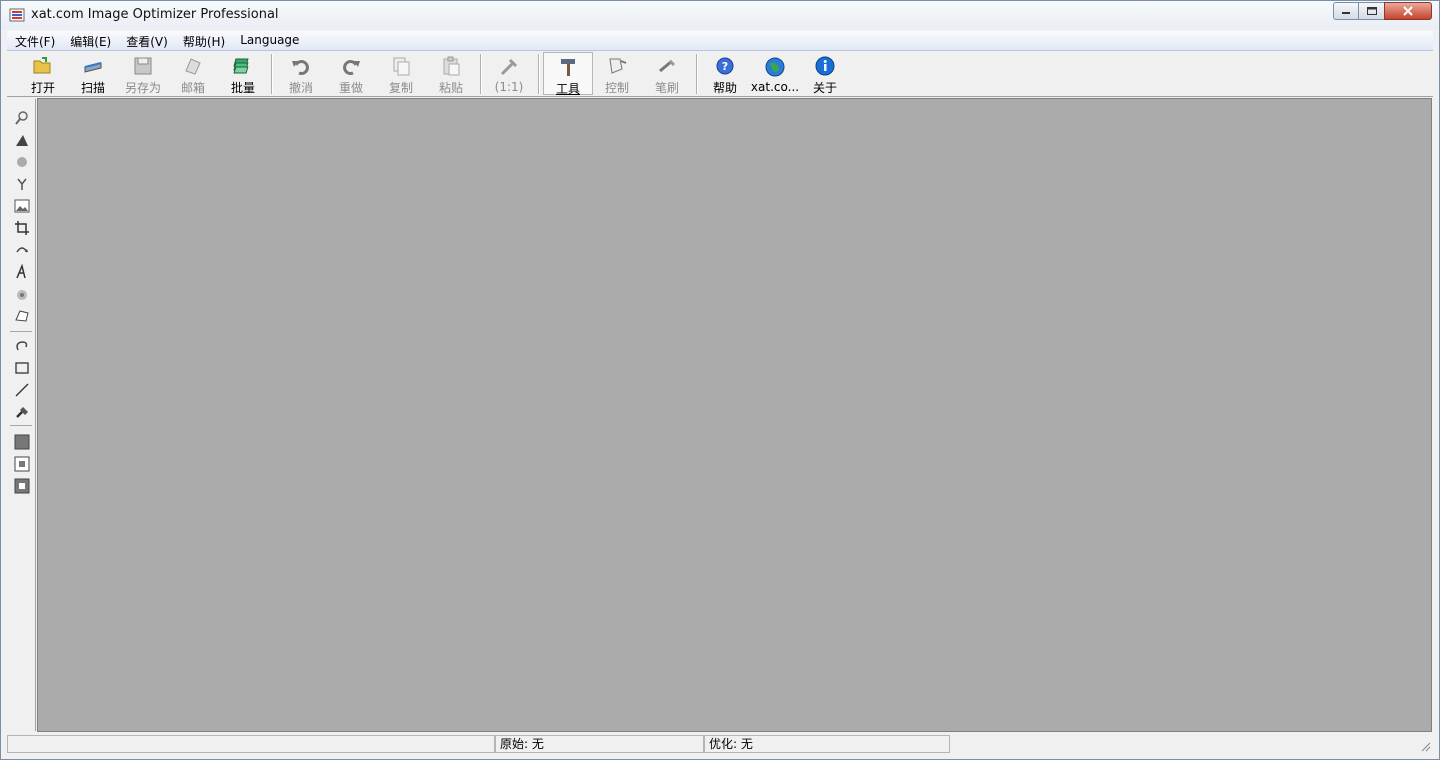  I want to click on minimize-icon, so click(1346, 13).